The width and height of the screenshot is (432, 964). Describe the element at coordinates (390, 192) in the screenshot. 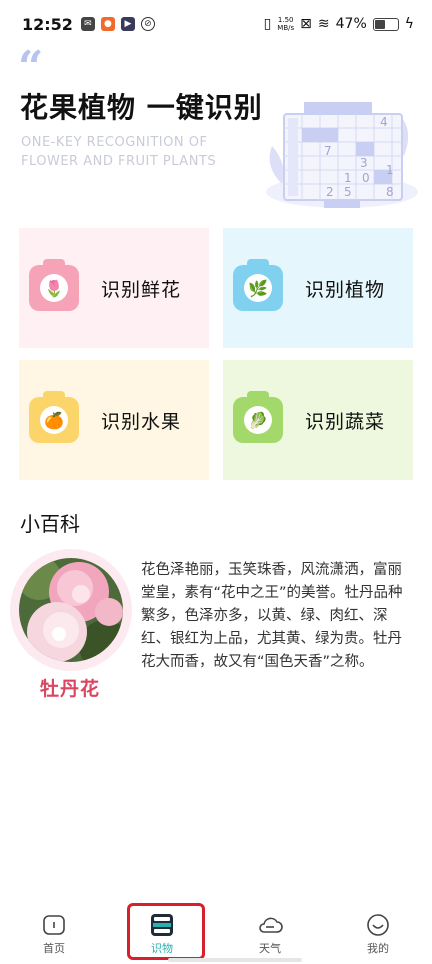

I see `illu-number: 8` at that location.